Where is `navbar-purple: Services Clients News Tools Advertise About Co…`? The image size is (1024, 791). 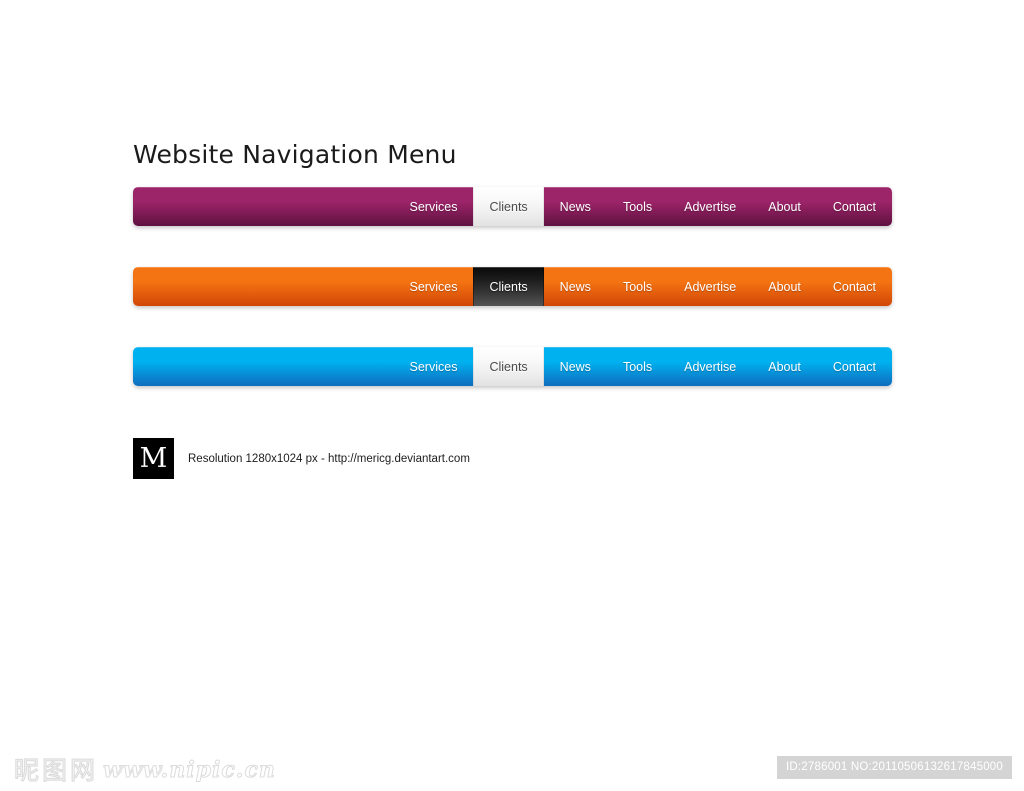
navbar-purple: Services Clients News Tools Advertise About Co… is located at coordinates (512, 206).